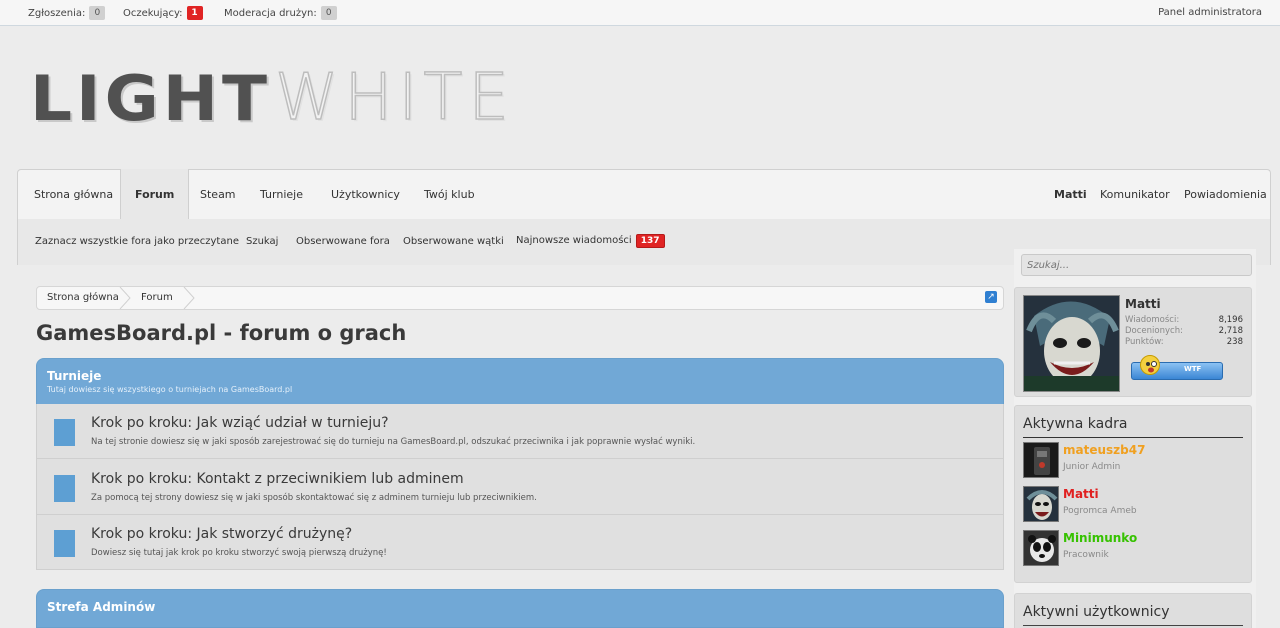 The height and width of the screenshot is (628, 1280). Describe the element at coordinates (57, 13) in the screenshot. I see `reports-label: Zgłoszenia:` at that location.